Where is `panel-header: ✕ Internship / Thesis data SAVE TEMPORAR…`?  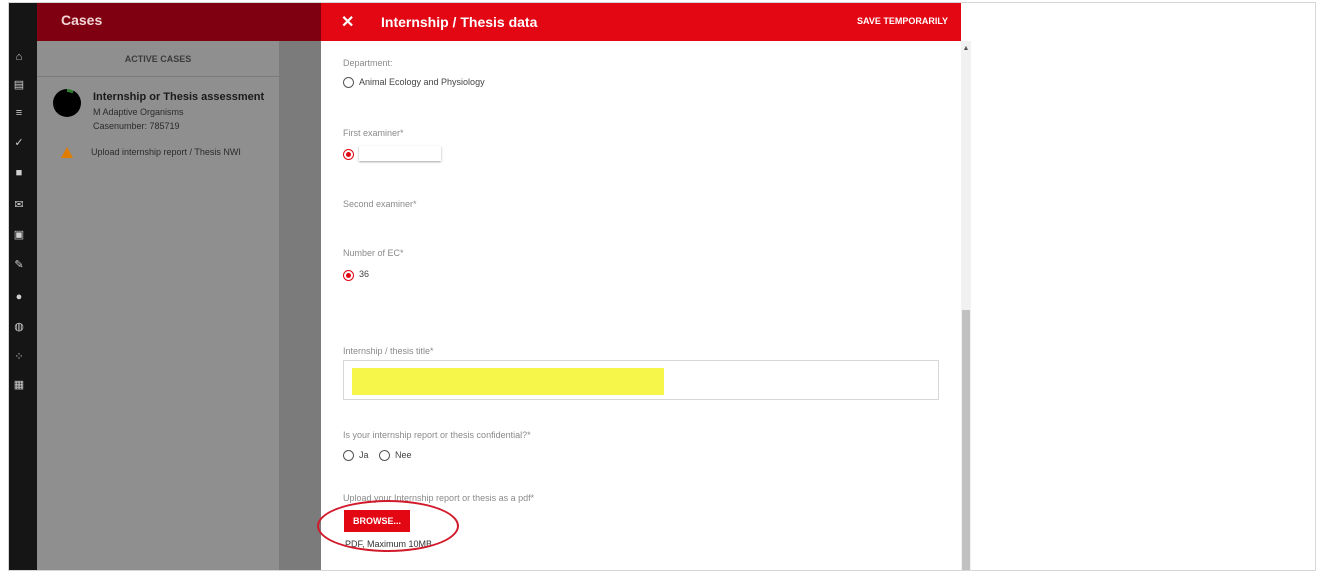
panel-header: ✕ Internship / Thesis data SAVE TEMPORAR… is located at coordinates (641, 22).